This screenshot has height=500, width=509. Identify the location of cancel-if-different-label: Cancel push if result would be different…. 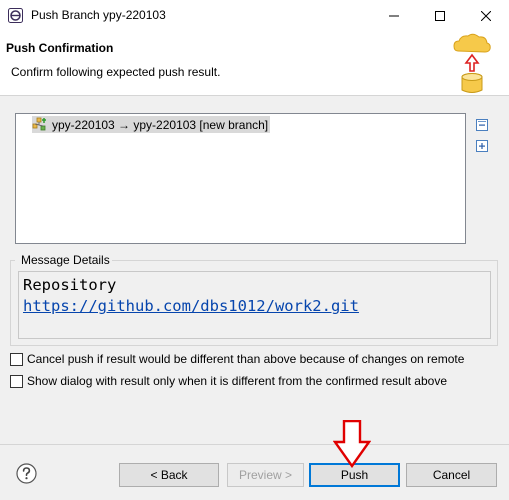
(246, 359).